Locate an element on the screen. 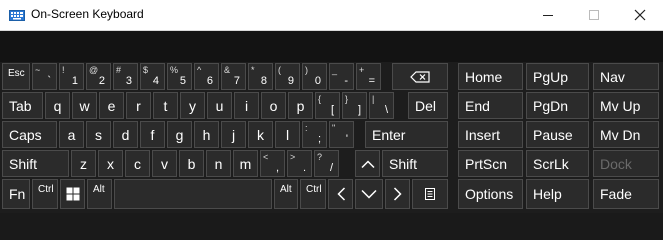 The height and width of the screenshot is (240, 663). key-symbol-2: @2 is located at coordinates (98, 76).